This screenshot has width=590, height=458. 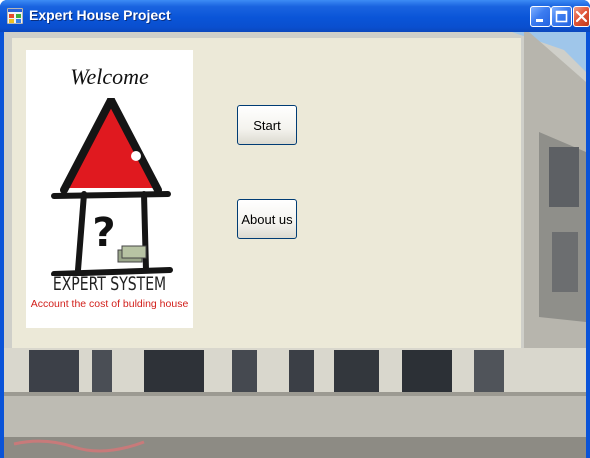 I want to click on welcome-text: Welcome, so click(x=109, y=76).